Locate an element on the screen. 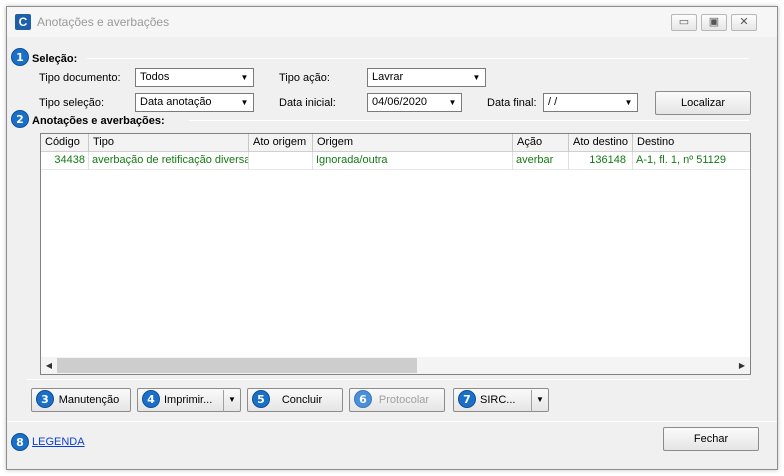  badge-1: 1 is located at coordinates (20, 57).